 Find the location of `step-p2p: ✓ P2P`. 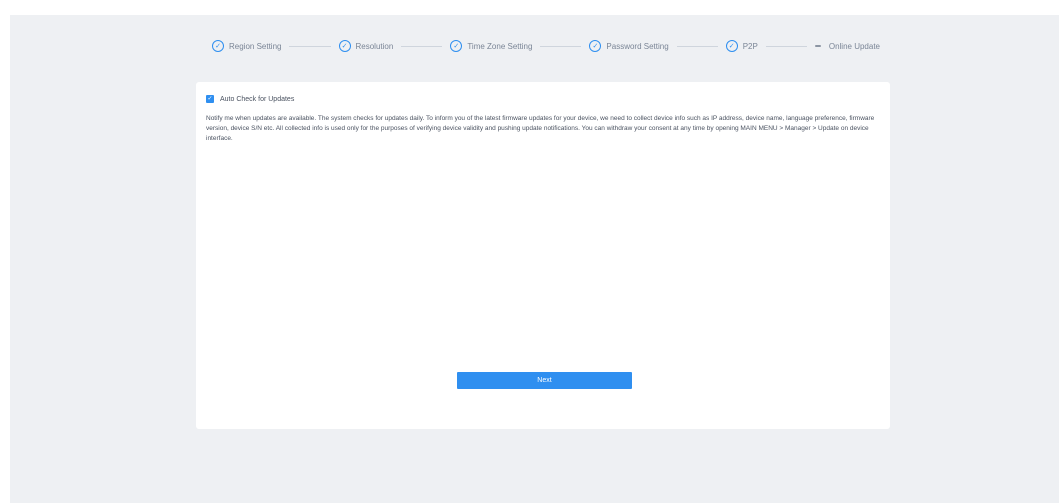

step-p2p: ✓ P2P is located at coordinates (741, 46).